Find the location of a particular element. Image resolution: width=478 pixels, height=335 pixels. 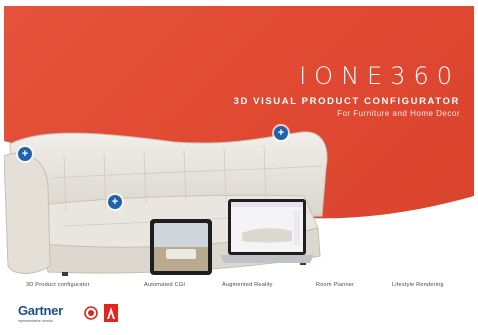

award-logos: Gartner representative vendor is located at coordinates (88, 317).